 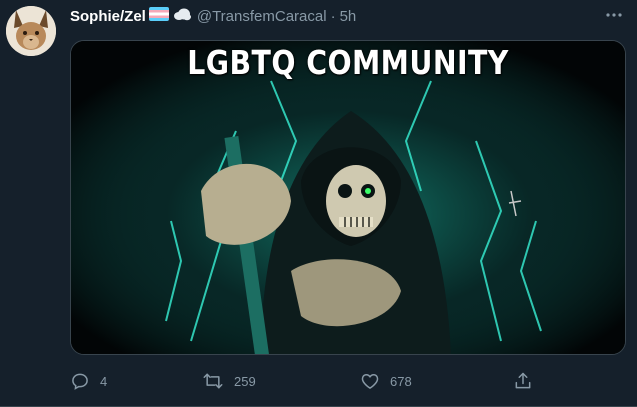 What do you see at coordinates (348, 381) in the screenshot?
I see `tweet-actions: 4 259 678` at bounding box center [348, 381].